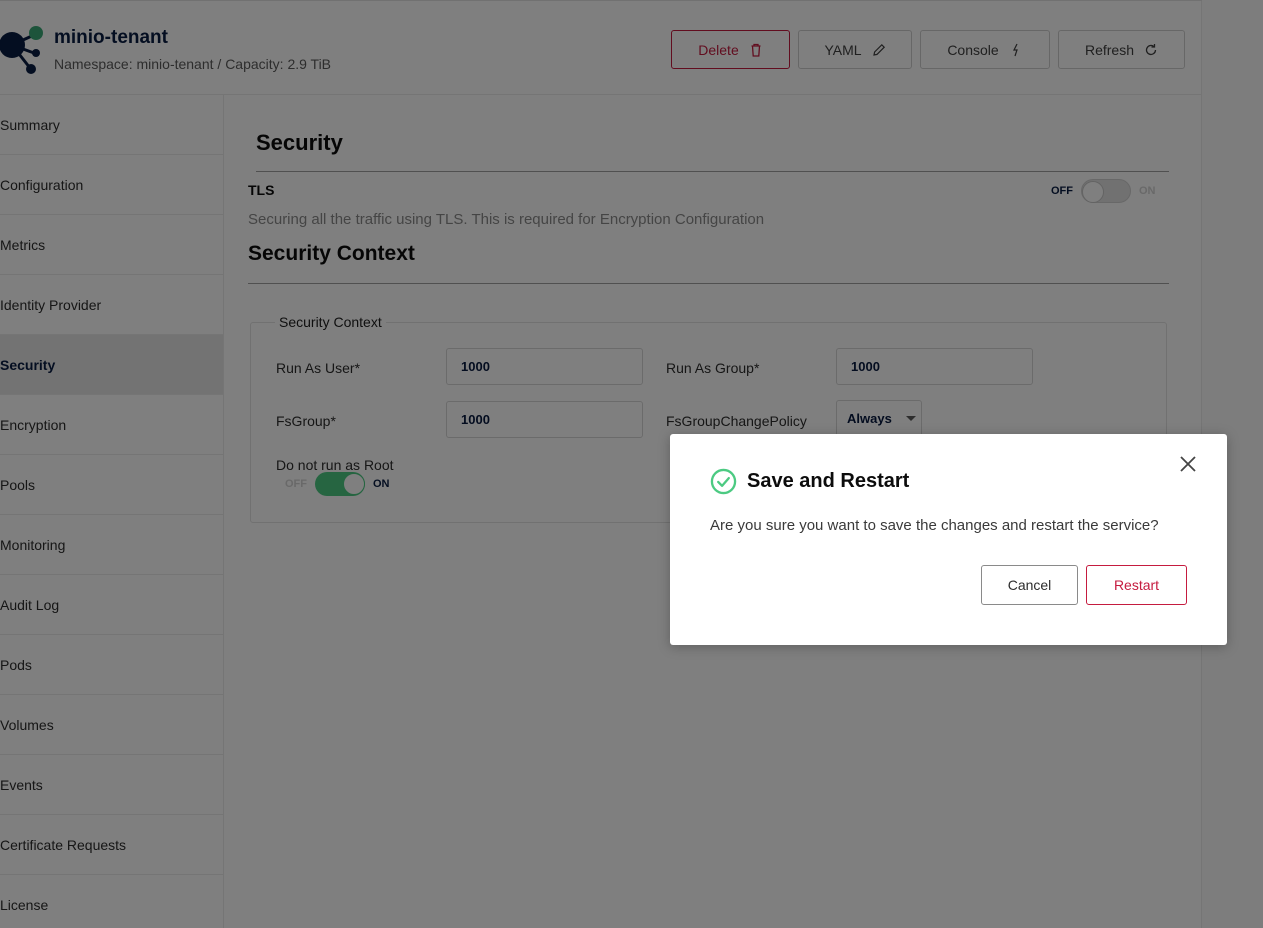 This screenshot has height=928, width=1263. What do you see at coordinates (723, 481) in the screenshot?
I see `check-circle-icon` at bounding box center [723, 481].